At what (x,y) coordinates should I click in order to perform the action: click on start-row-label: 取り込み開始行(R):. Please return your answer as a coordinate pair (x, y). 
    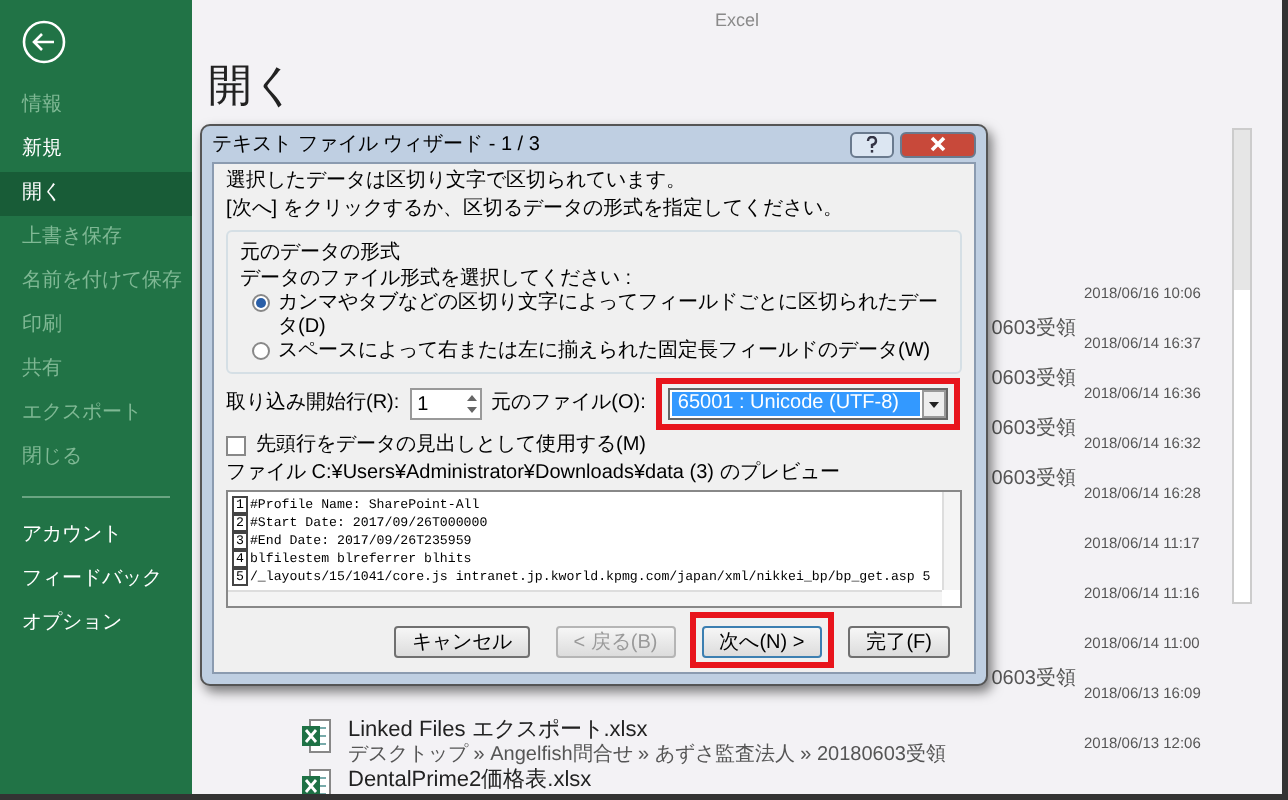
    Looking at the image, I should click on (313, 404).